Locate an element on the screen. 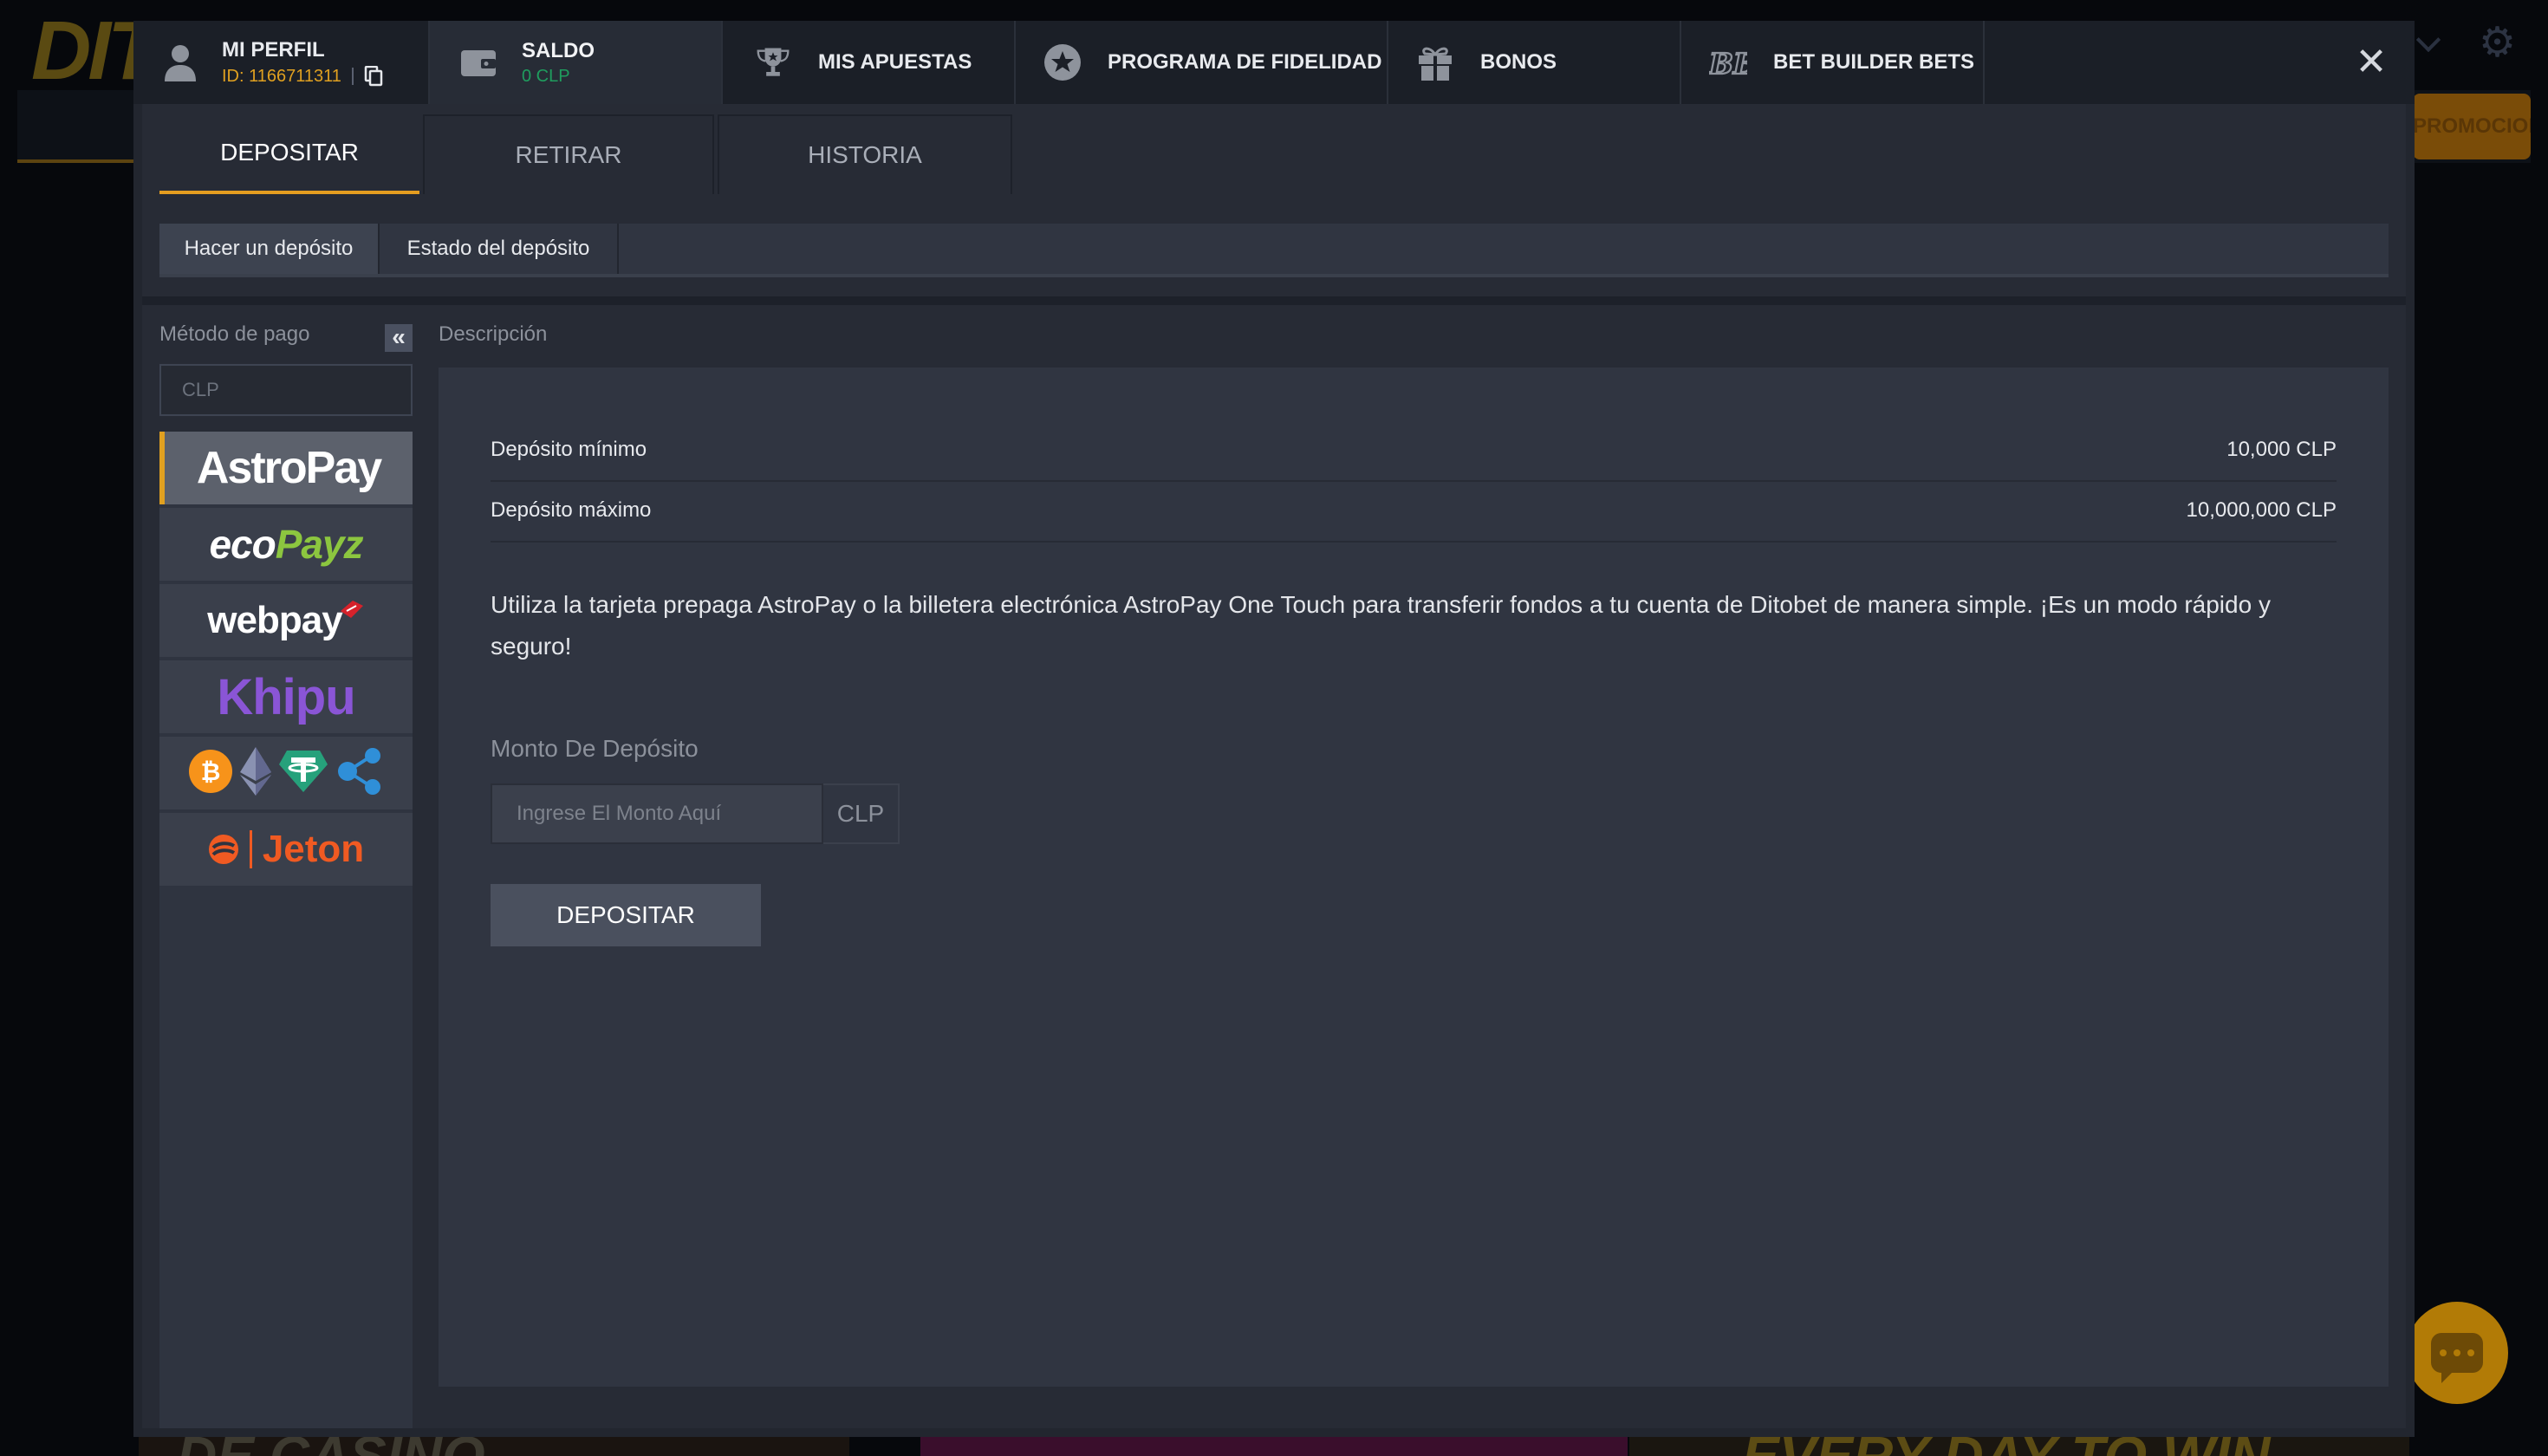 This screenshot has height=1456, width=2548. currency-selector: CLP is located at coordinates (286, 390).